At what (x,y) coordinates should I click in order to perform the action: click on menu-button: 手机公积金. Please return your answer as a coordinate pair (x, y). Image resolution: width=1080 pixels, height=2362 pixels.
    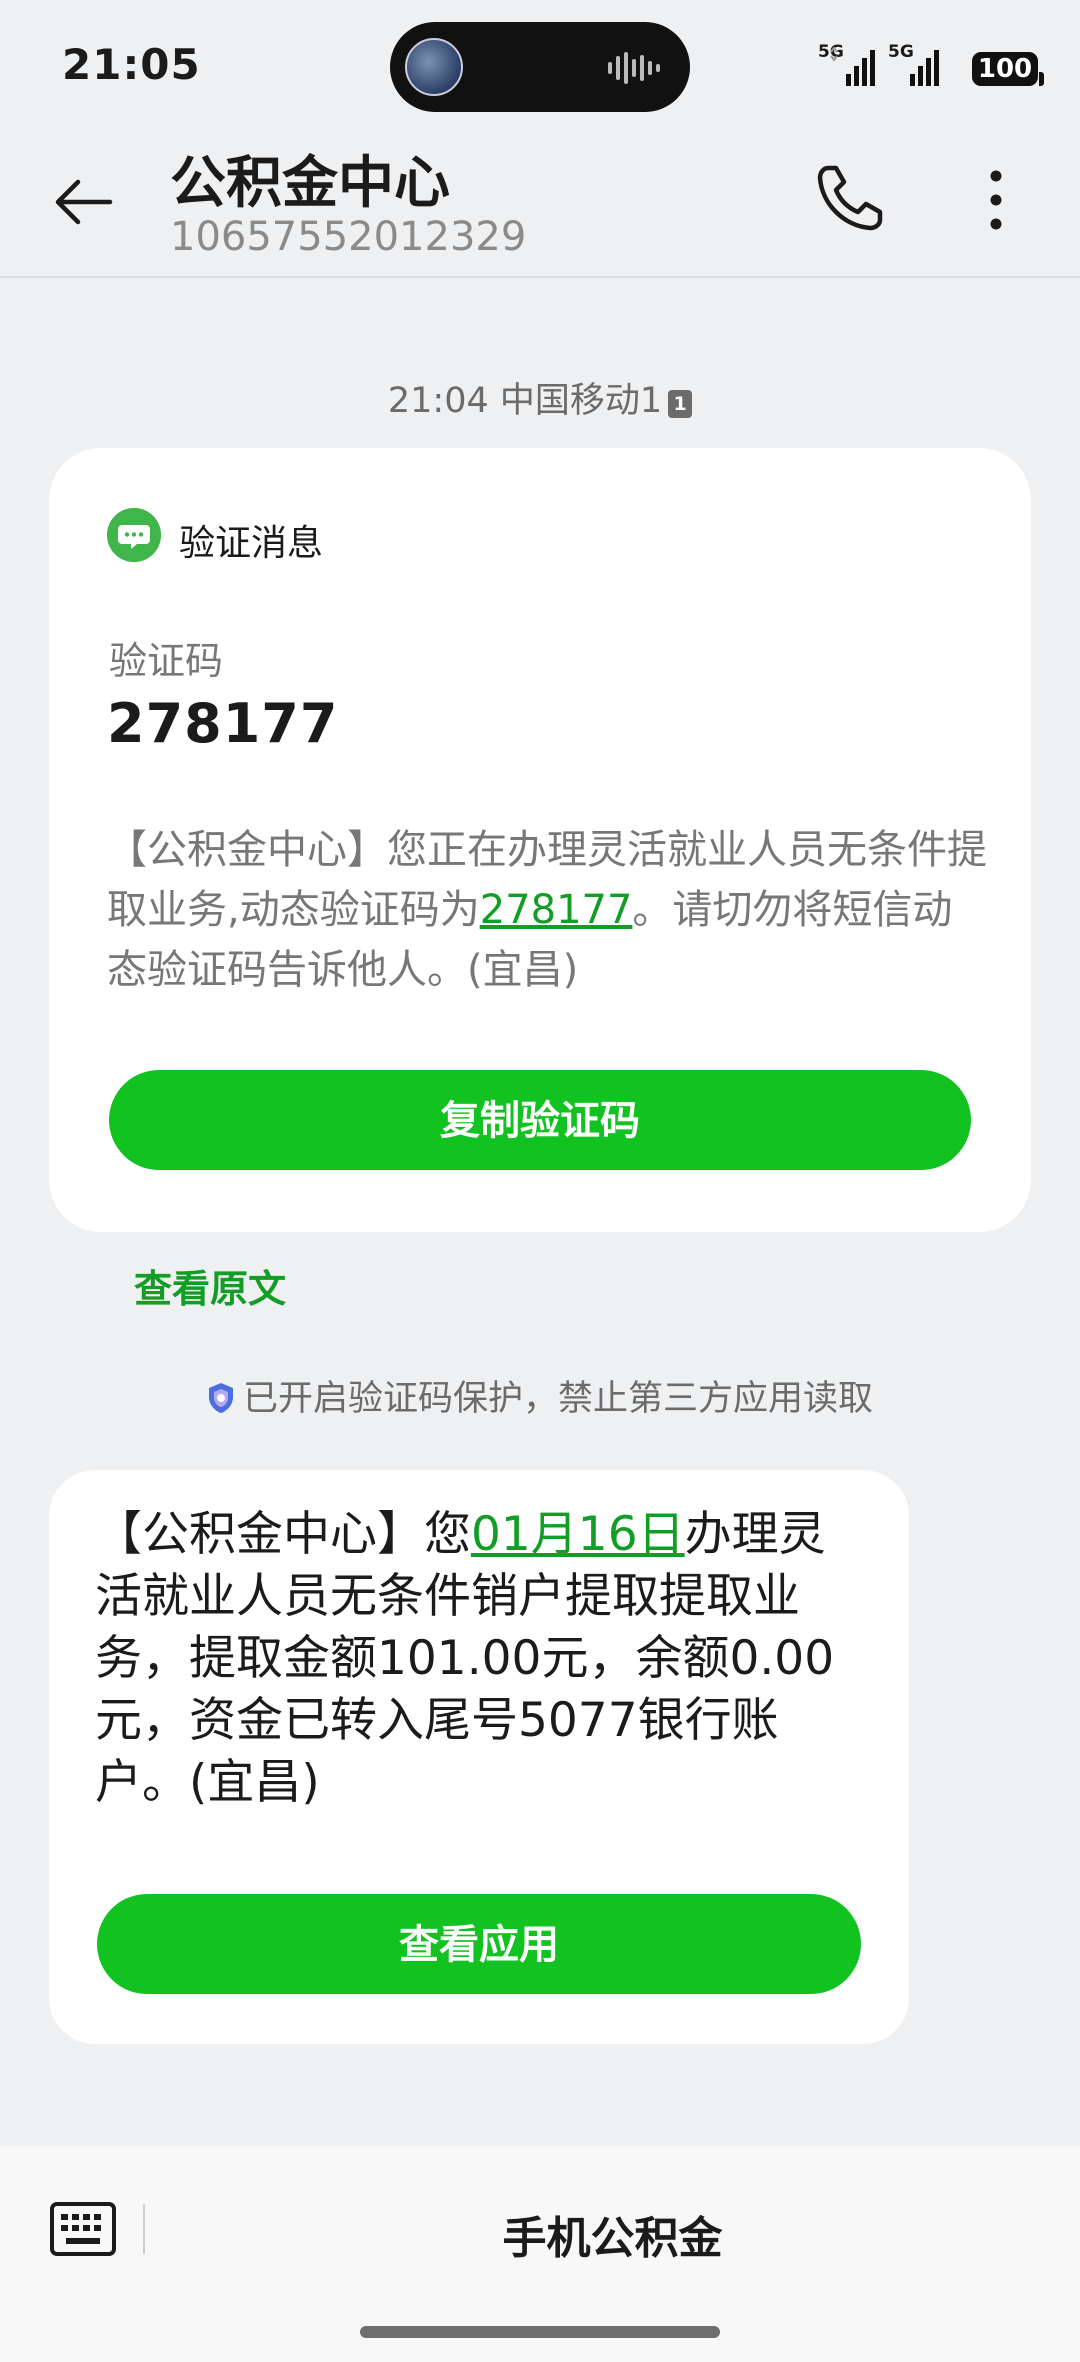
    Looking at the image, I should click on (612, 2234).